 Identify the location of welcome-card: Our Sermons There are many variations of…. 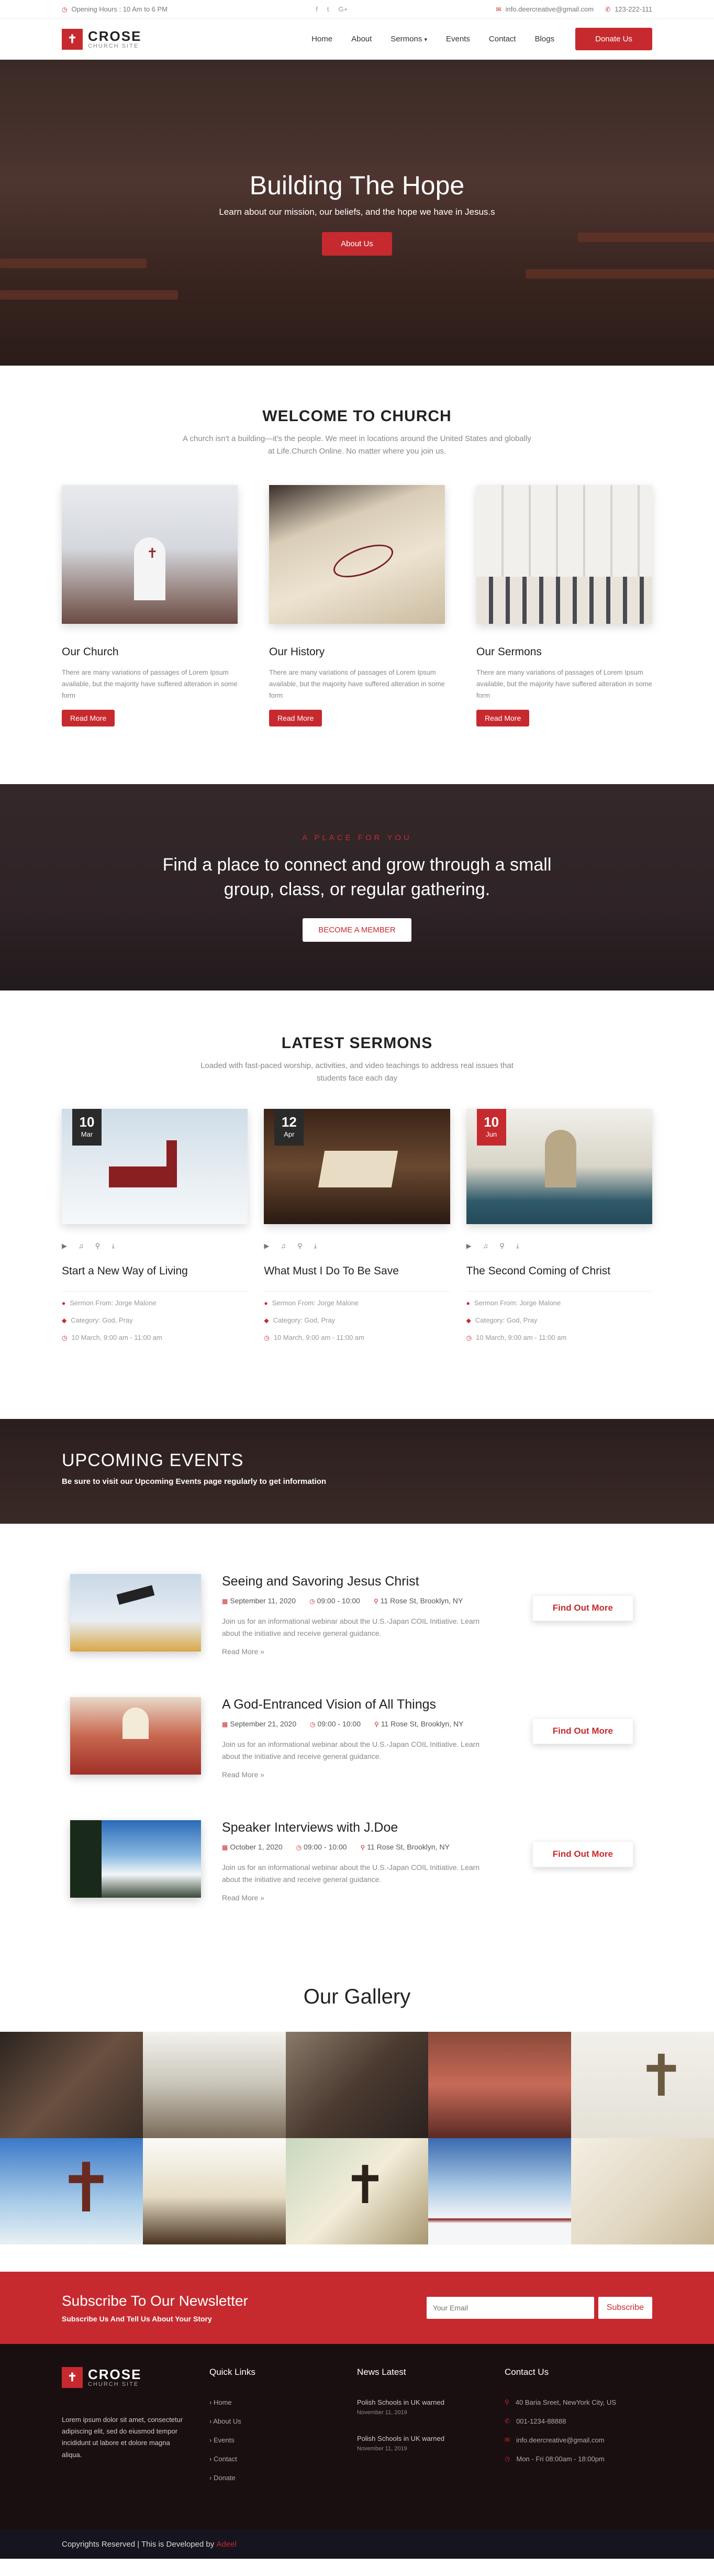
(564, 606).